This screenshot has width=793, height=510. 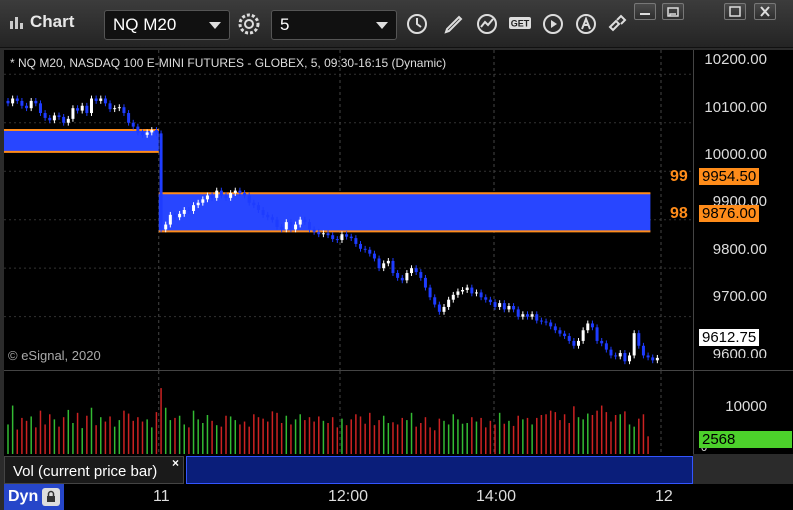 I want to click on dynamic-mode-button: Dyn, so click(x=34, y=497).